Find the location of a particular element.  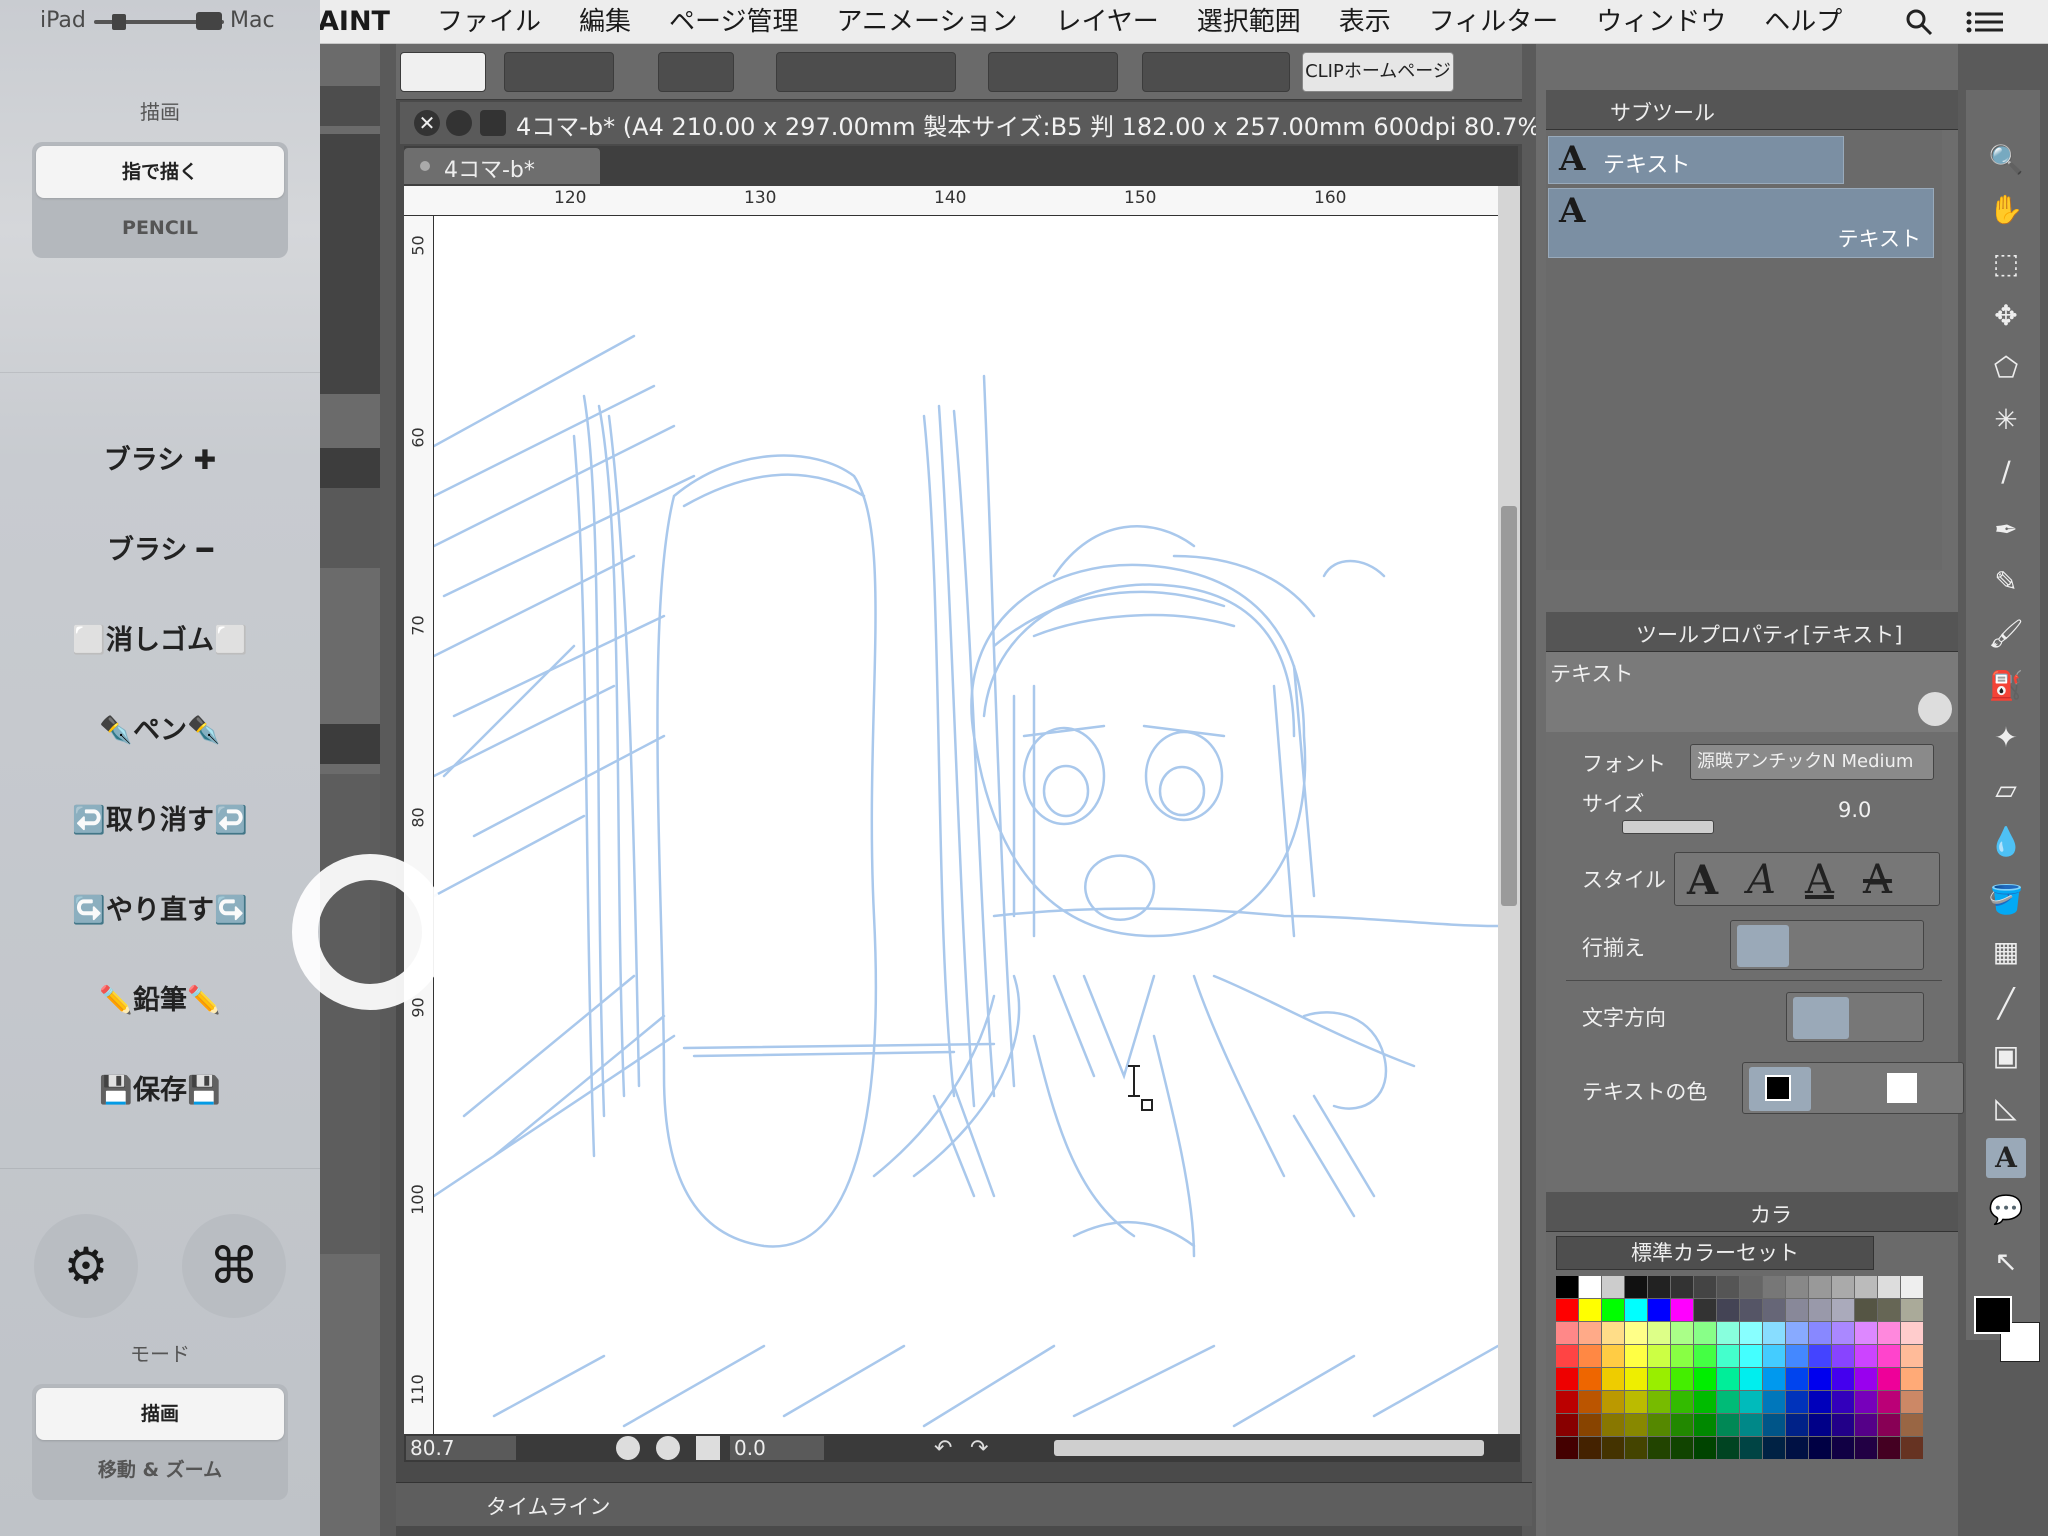

operation-tool-icon: ⬚ is located at coordinates (2006, 264).